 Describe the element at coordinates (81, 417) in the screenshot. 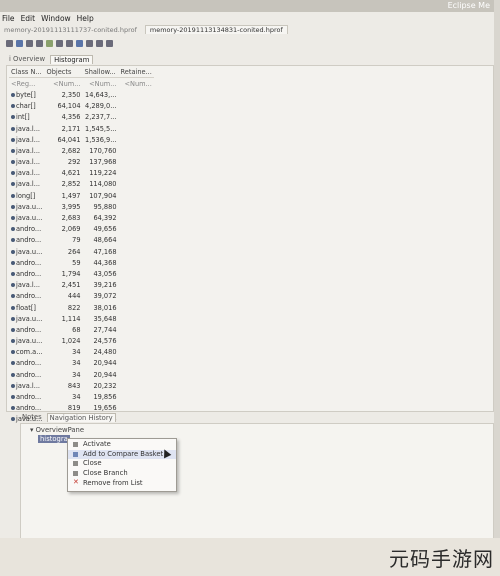

I see `tab-navigation-history: Navigation History` at that location.